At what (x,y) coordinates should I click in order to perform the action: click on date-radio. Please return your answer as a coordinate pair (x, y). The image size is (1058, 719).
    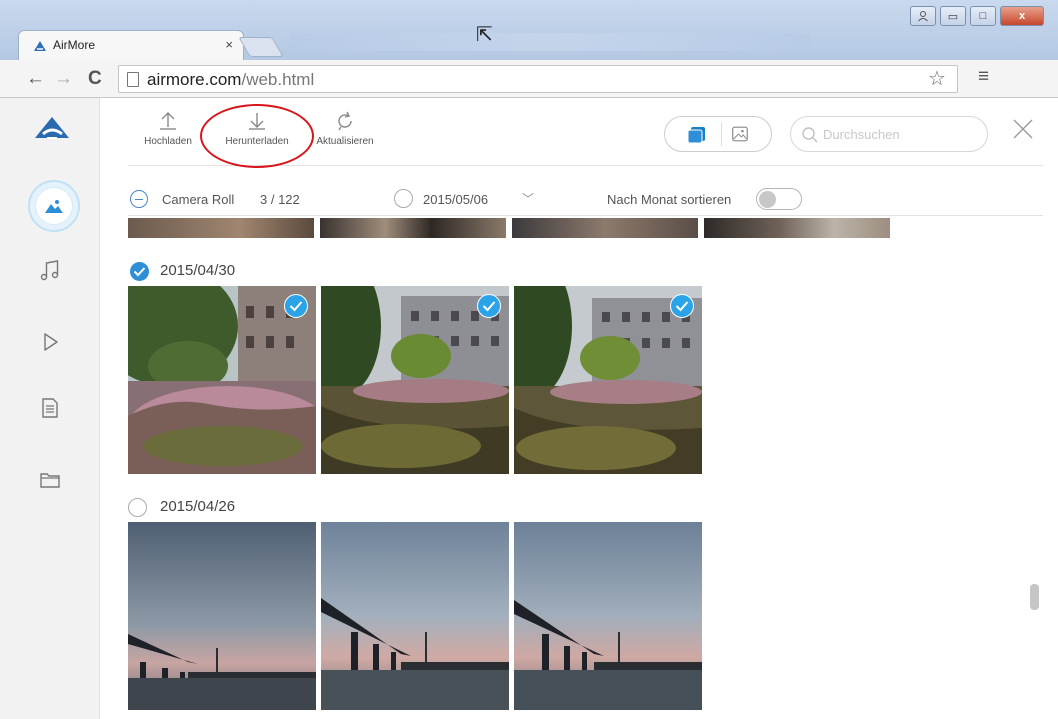
    Looking at the image, I should click on (403, 198).